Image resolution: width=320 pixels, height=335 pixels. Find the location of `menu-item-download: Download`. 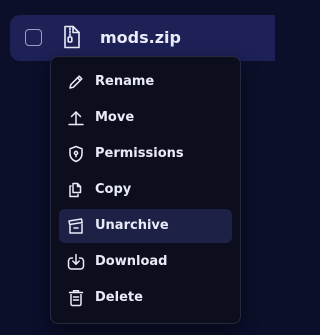

menu-item-download: Download is located at coordinates (145, 262).